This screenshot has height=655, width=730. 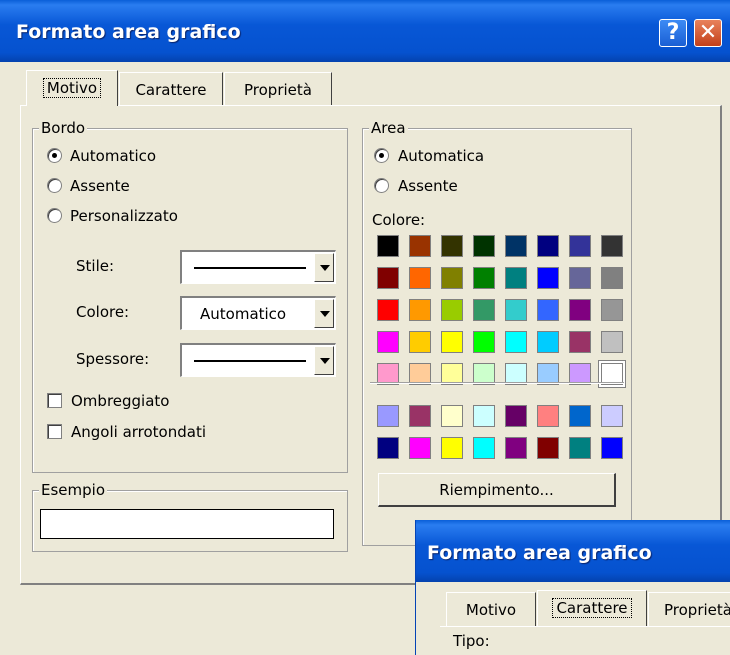 What do you see at coordinates (399, 220) in the screenshot?
I see `area-colore-label: Colore:` at bounding box center [399, 220].